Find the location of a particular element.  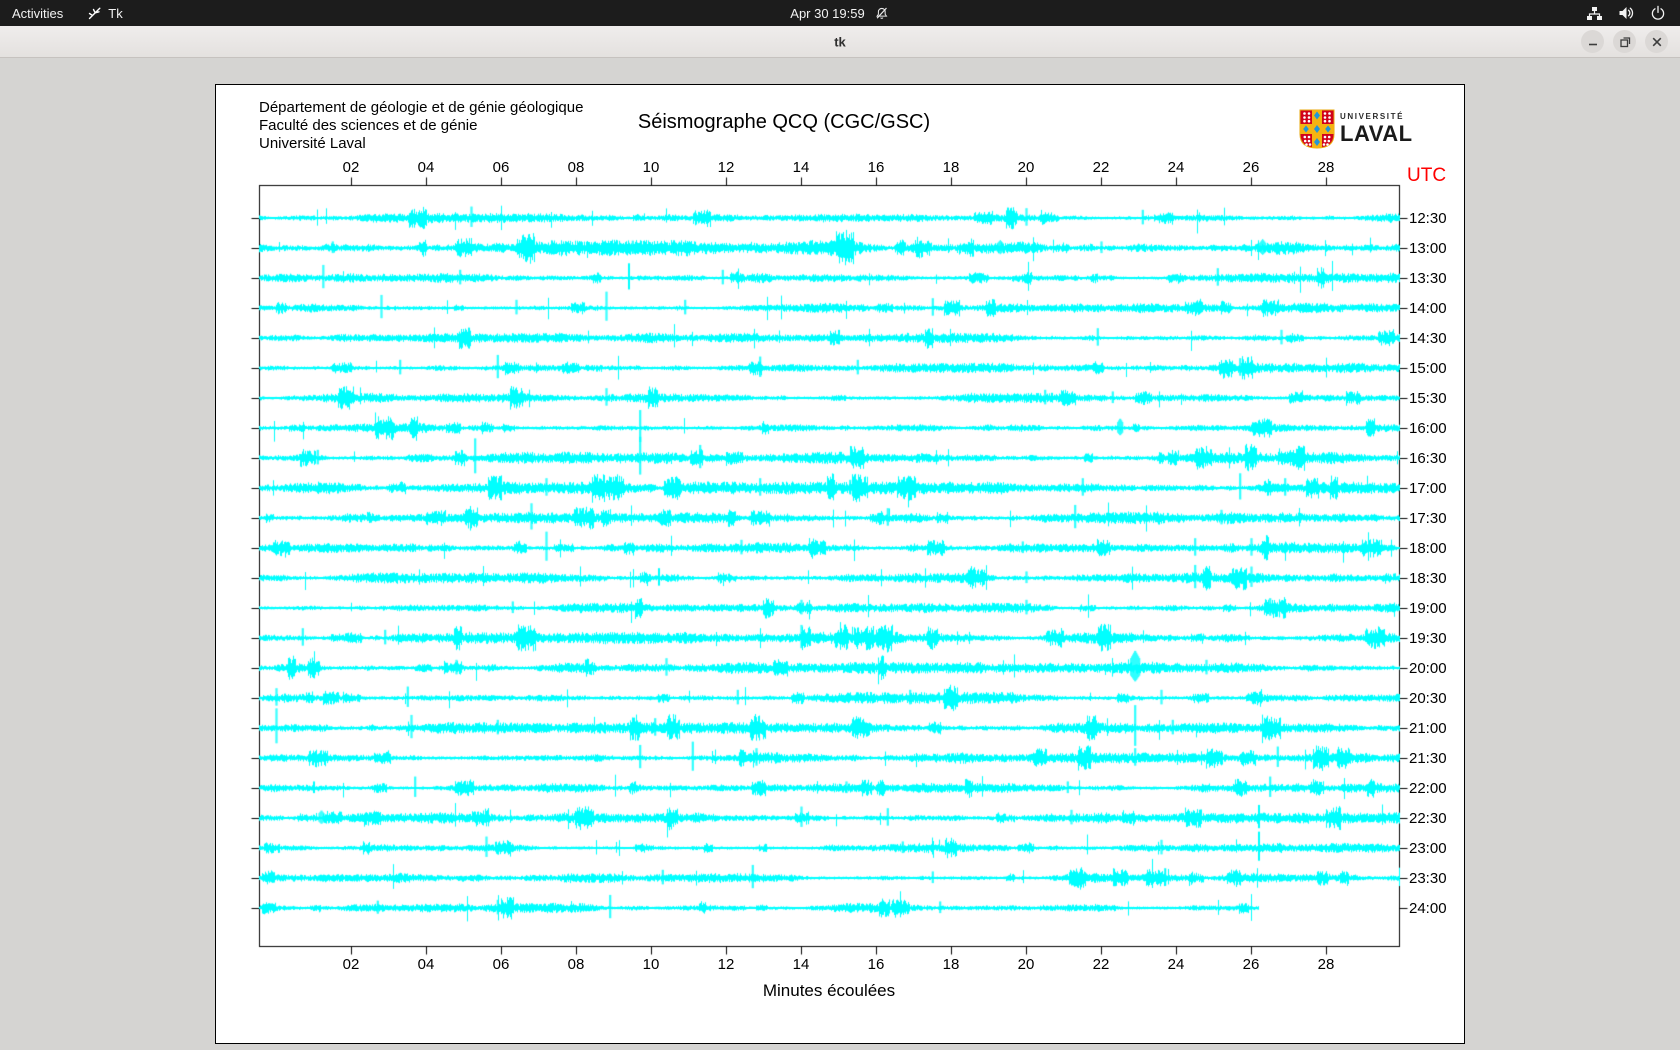

x-tick-label-bottom: 18 is located at coordinates (951, 964).